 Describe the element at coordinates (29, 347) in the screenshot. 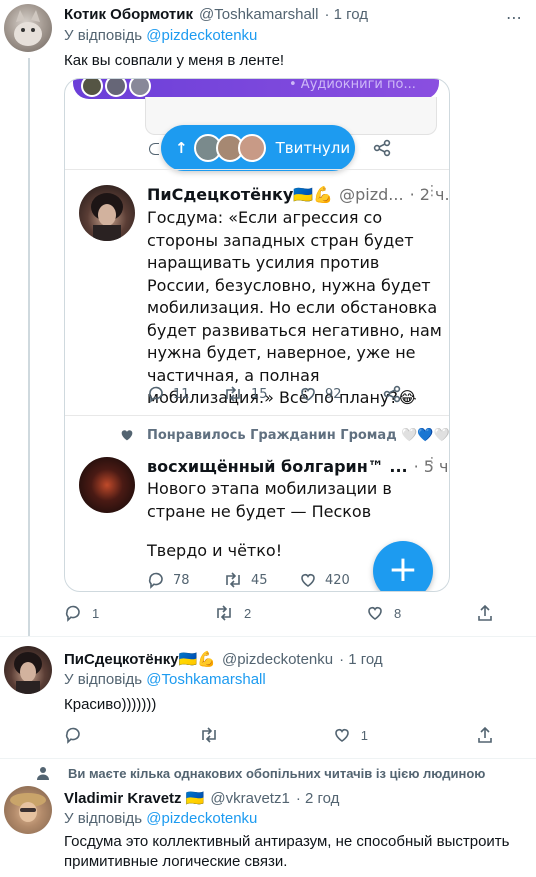

I see `thread-line` at that location.